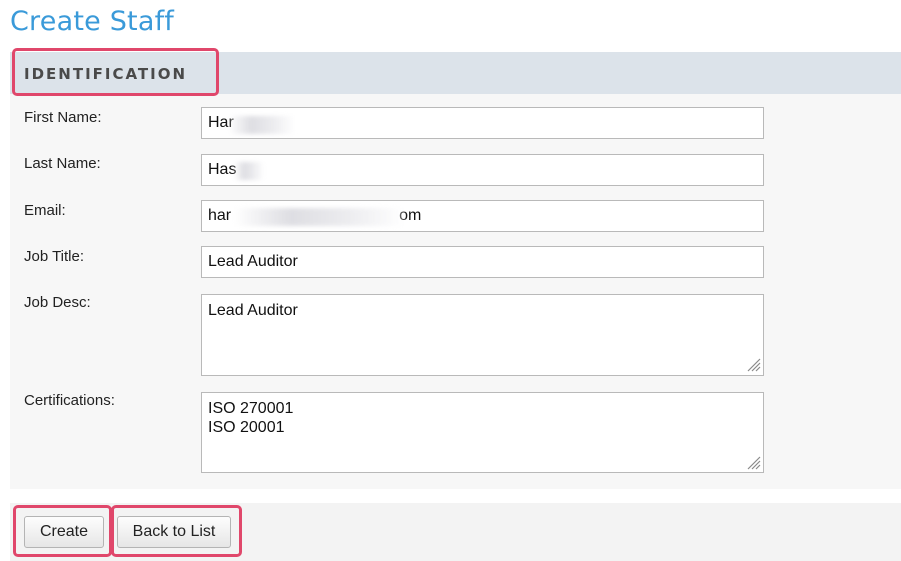  I want to click on job-title-input, so click(482, 262).